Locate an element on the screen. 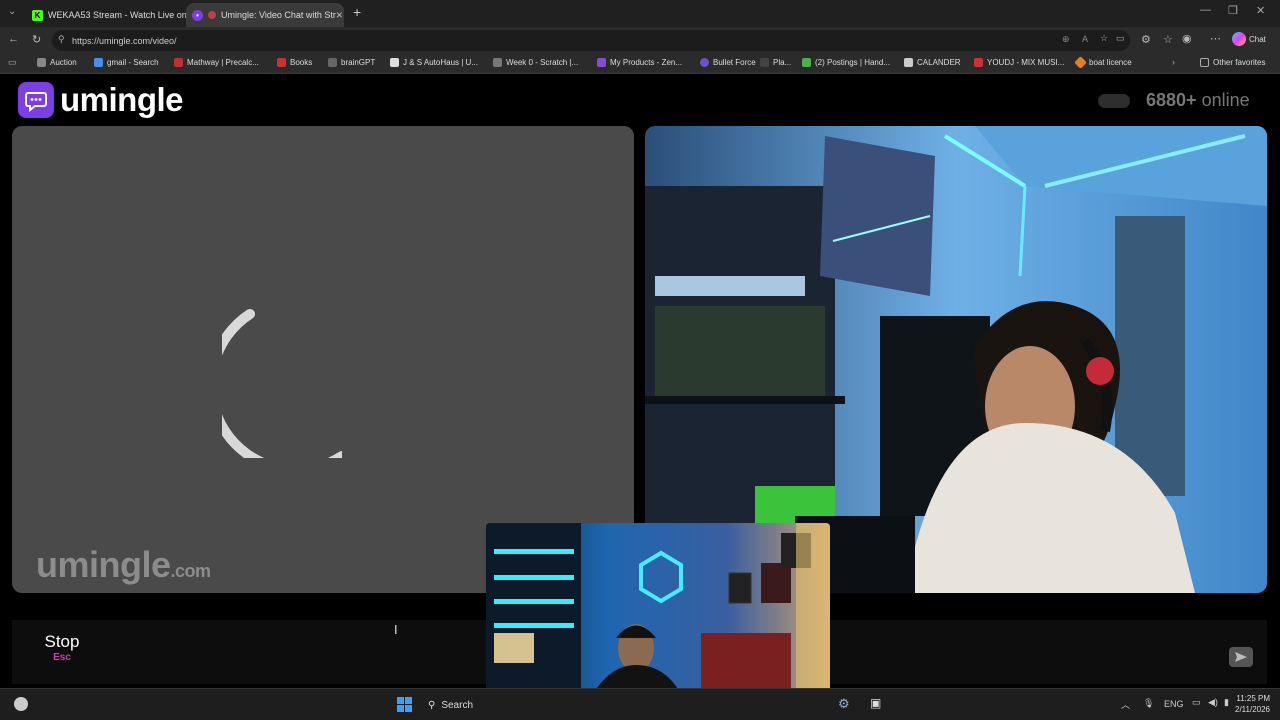 Image resolution: width=1280 pixels, height=720 pixels. bookmark-item: Auction is located at coordinates (57, 62).